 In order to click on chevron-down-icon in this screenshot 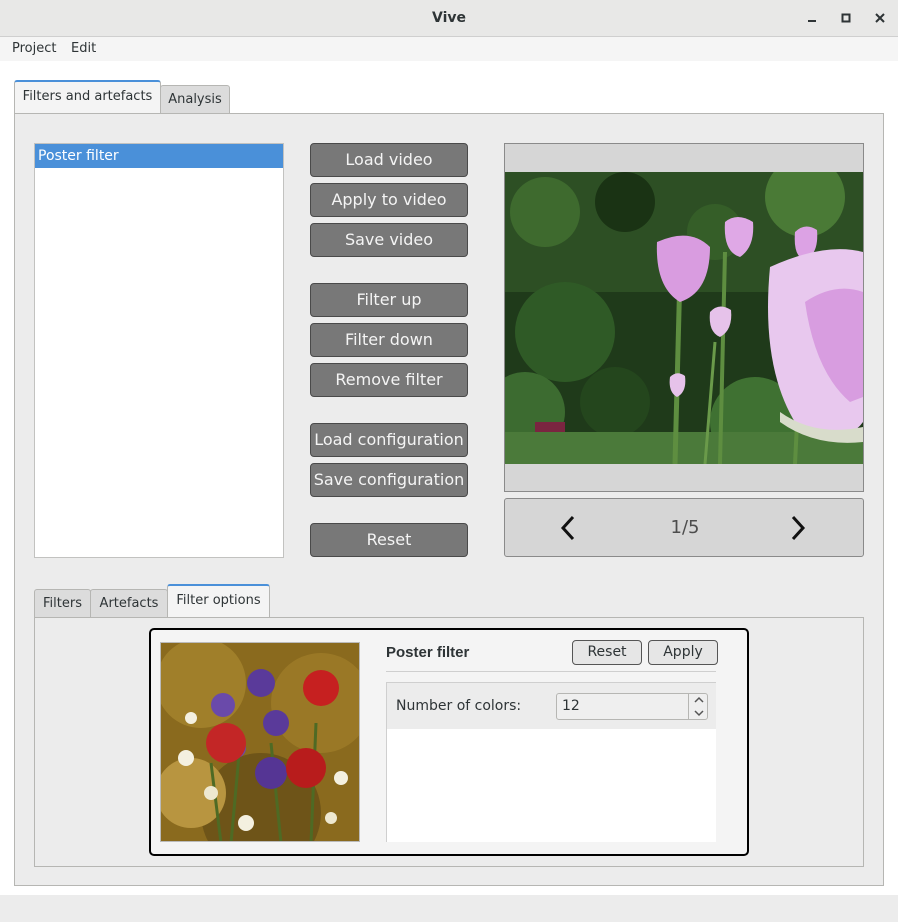, I will do `click(698, 713)`.